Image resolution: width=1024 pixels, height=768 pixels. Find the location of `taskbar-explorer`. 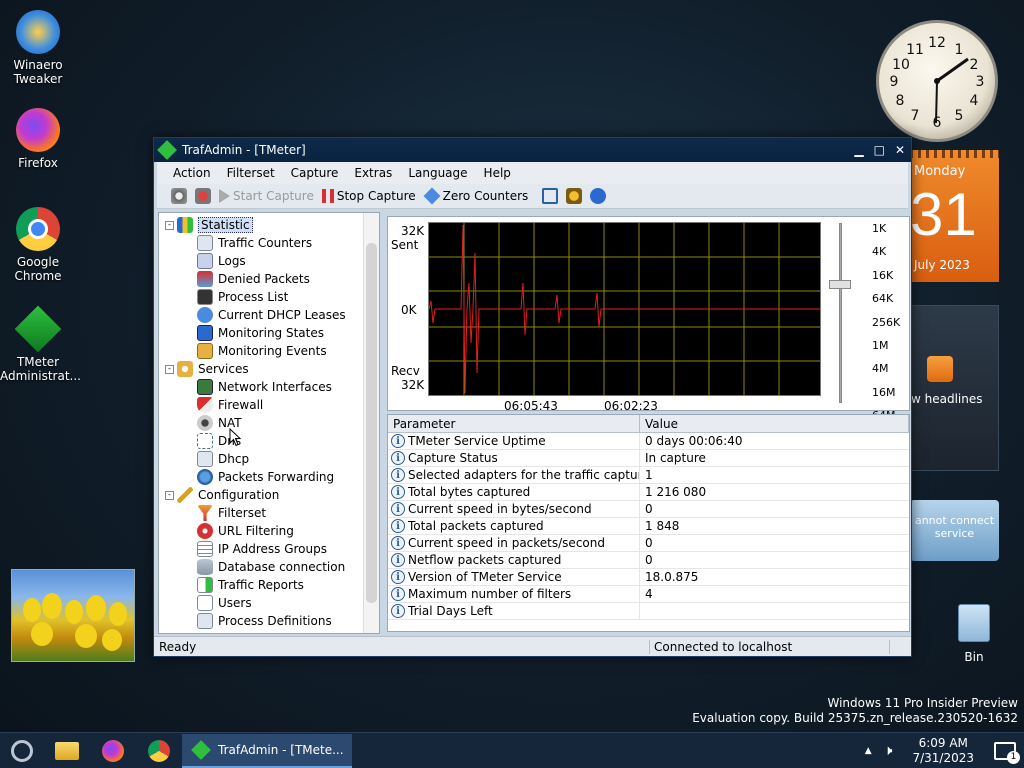

taskbar-explorer is located at coordinates (67, 751).